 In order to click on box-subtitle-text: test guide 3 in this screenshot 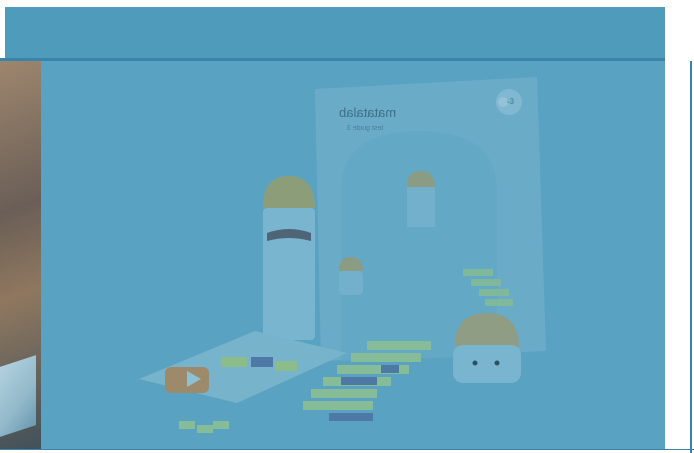, I will do `click(365, 128)`.